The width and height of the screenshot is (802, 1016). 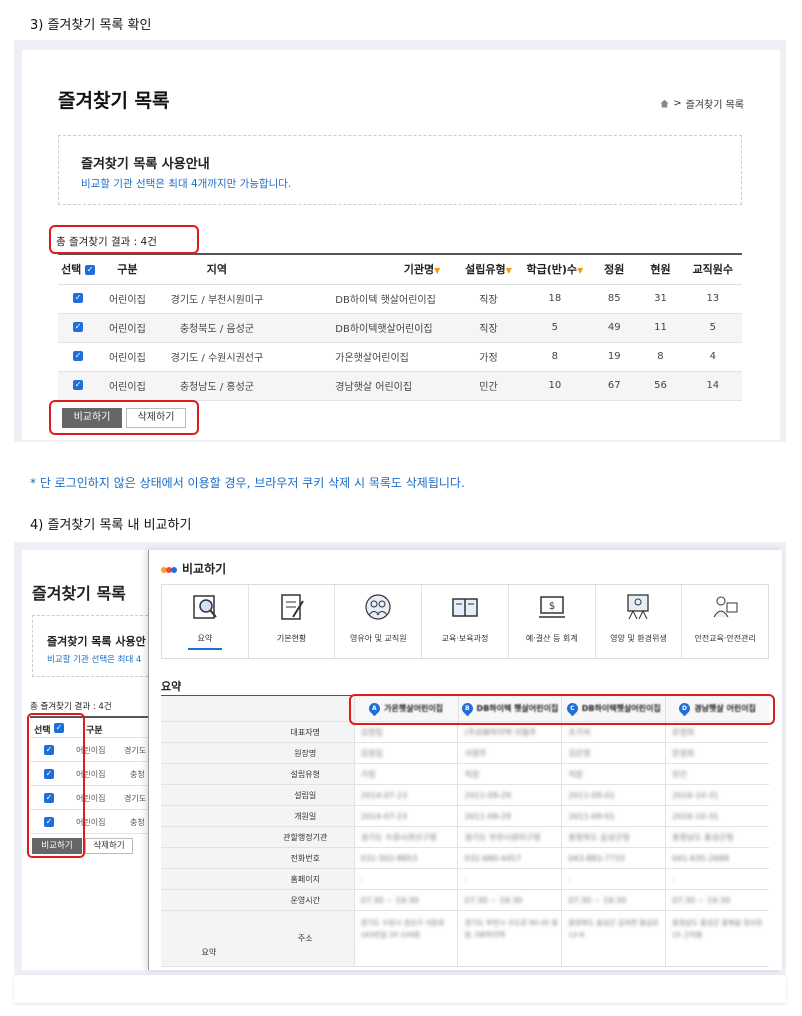 What do you see at coordinates (613, 816) in the screenshot?
I see `field-value: 2011-09-01` at bounding box center [613, 816].